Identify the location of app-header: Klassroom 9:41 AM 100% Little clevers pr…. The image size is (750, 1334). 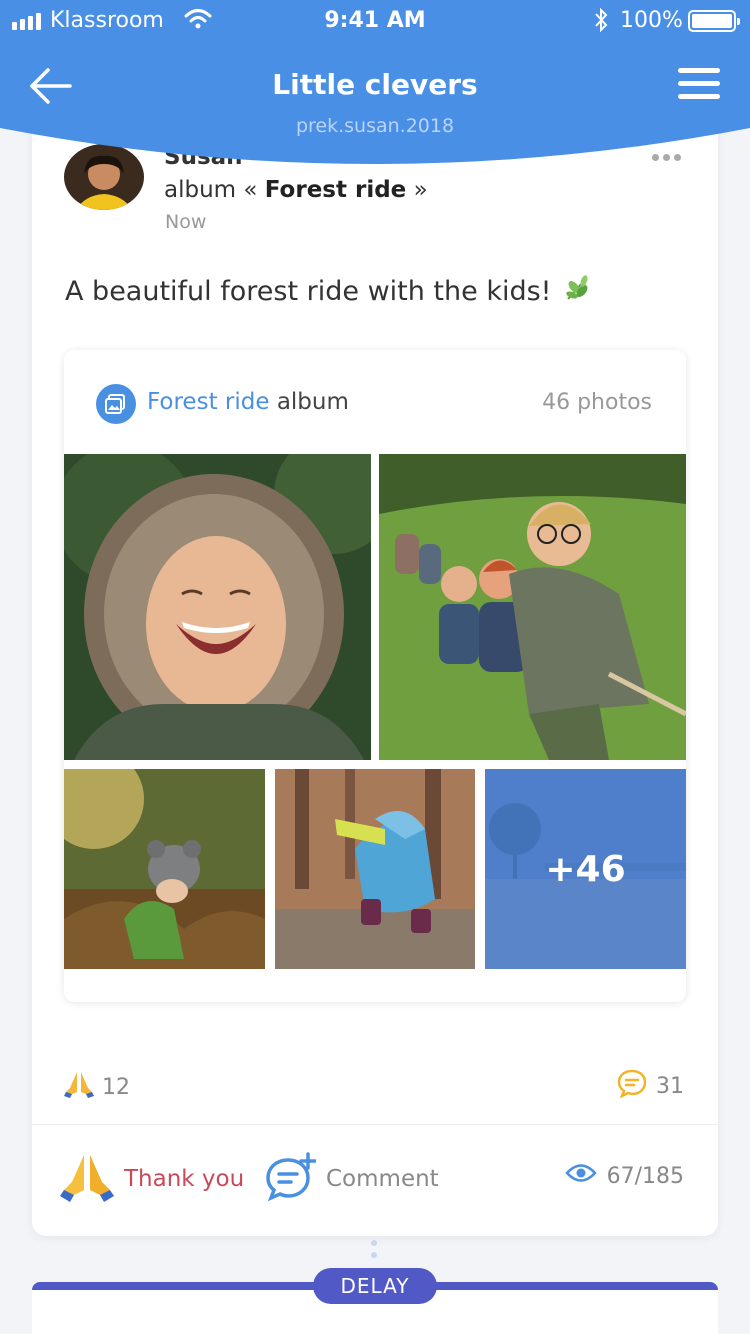
(375, 85).